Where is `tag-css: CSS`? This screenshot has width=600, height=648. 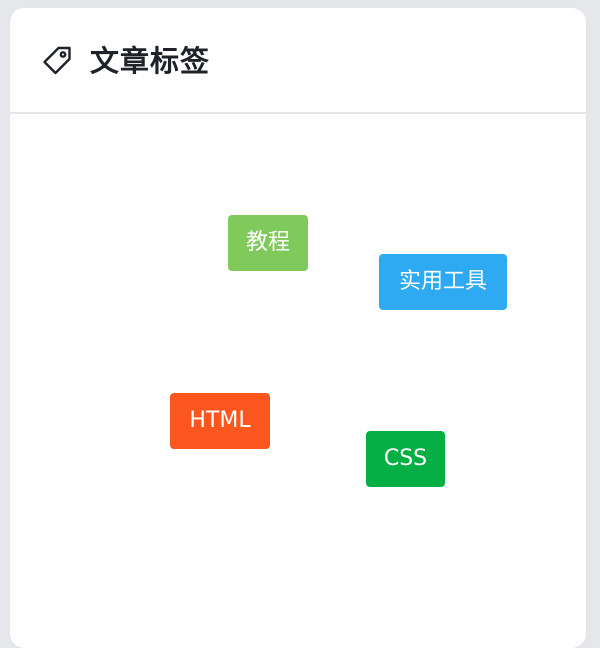 tag-css: CSS is located at coordinates (405, 459).